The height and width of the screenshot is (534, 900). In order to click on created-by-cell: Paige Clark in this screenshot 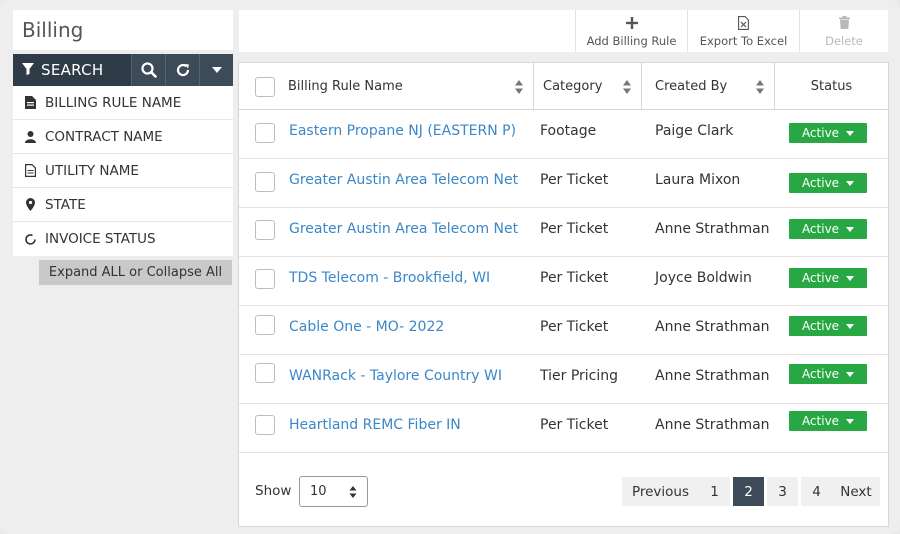, I will do `click(694, 131)`.